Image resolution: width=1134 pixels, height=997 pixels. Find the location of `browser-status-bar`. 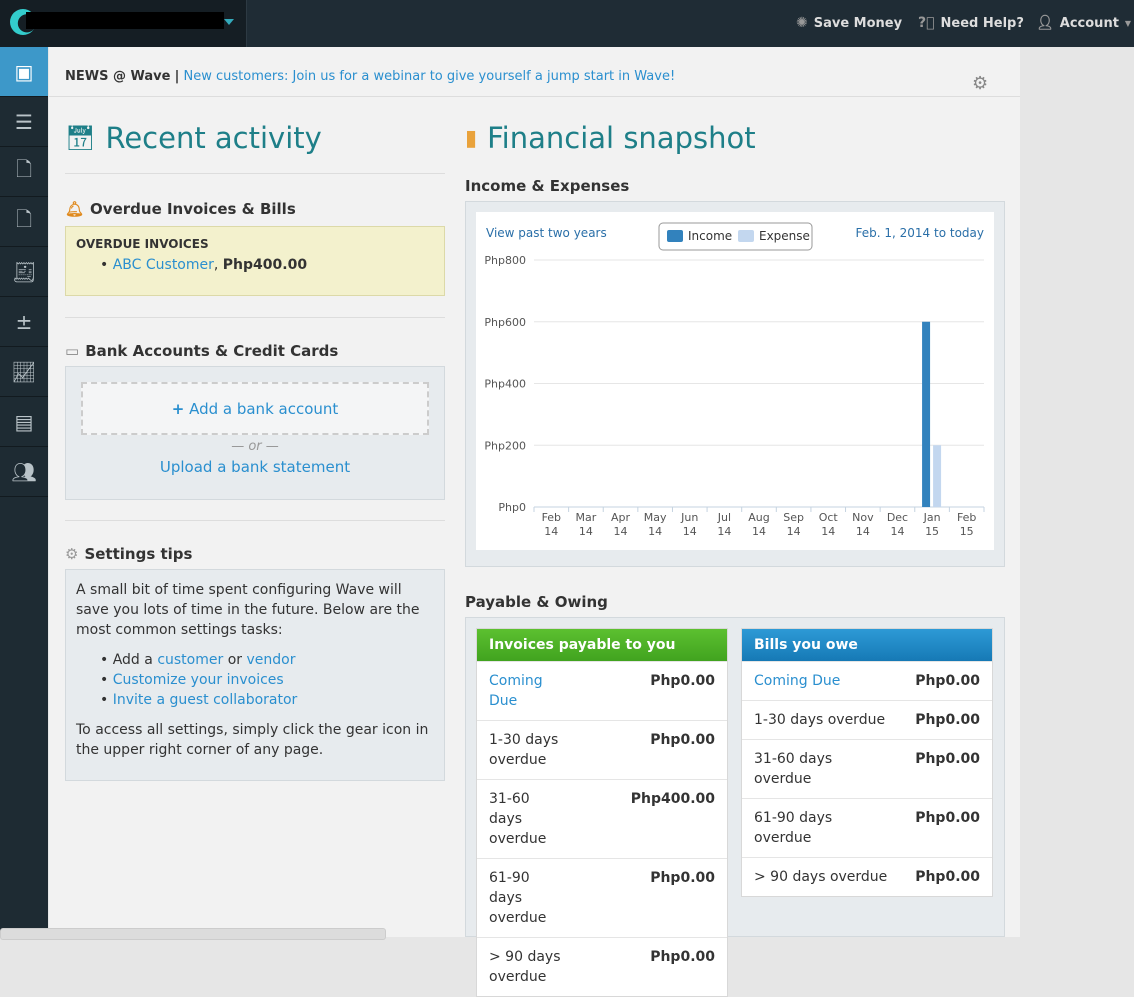

browser-status-bar is located at coordinates (193, 934).